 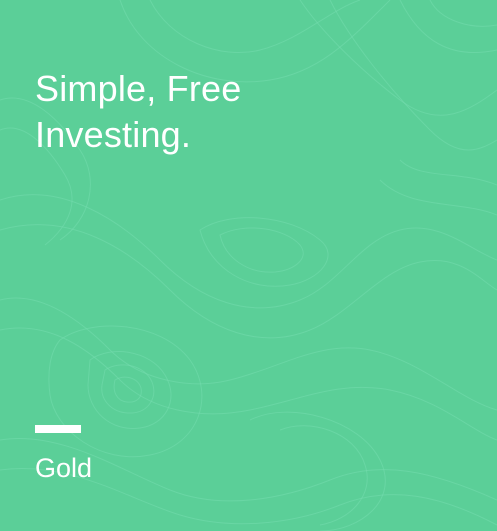 What do you see at coordinates (64, 468) in the screenshot?
I see `category-label: Gold` at bounding box center [64, 468].